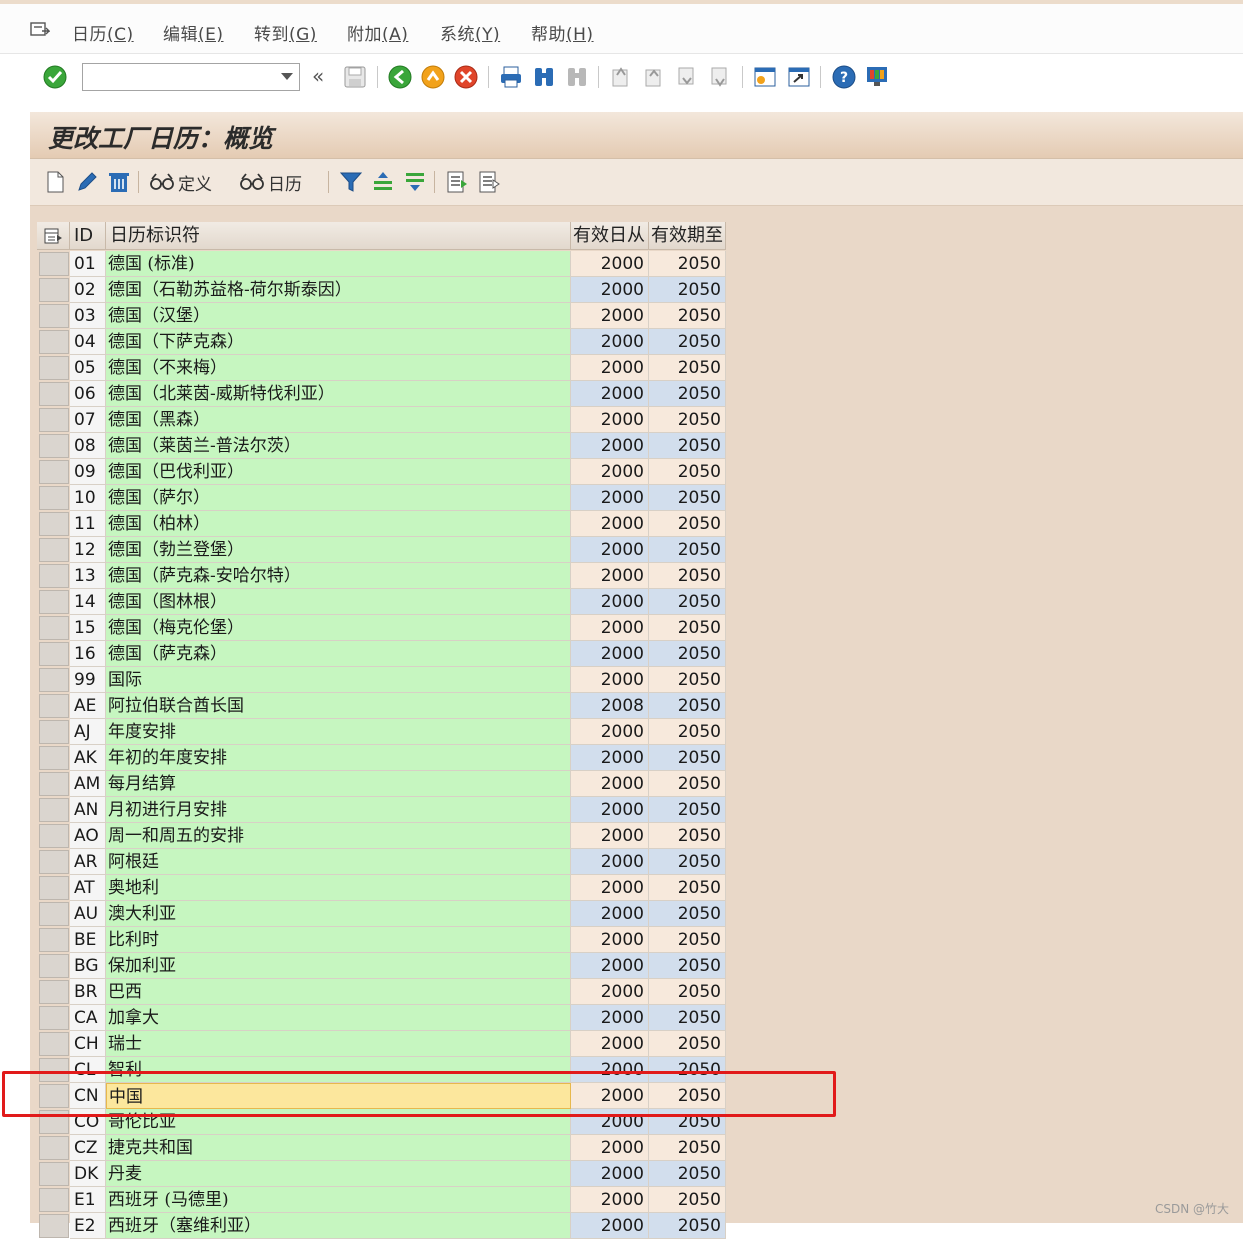 This screenshot has height=1239, width=1243. Describe the element at coordinates (844, 77) in the screenshot. I see `help-icon: ?` at that location.